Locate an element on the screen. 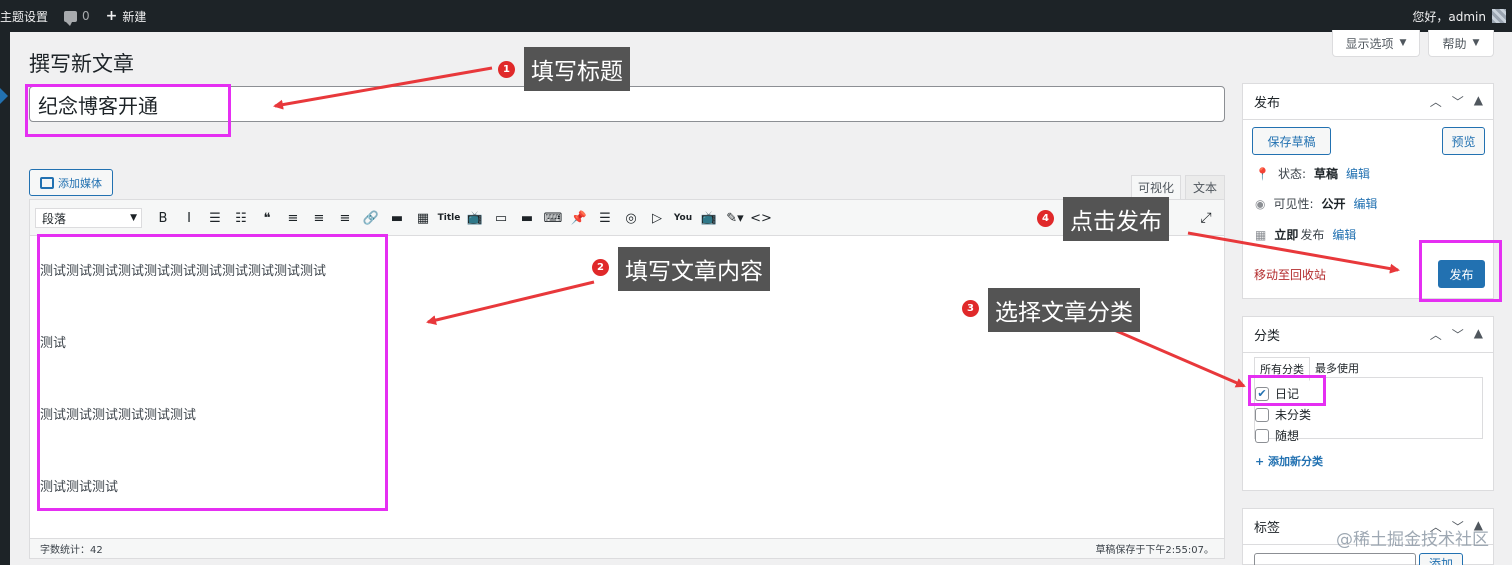 This screenshot has height=565, width=1512. tab-visual: 可视化 is located at coordinates (1156, 187).